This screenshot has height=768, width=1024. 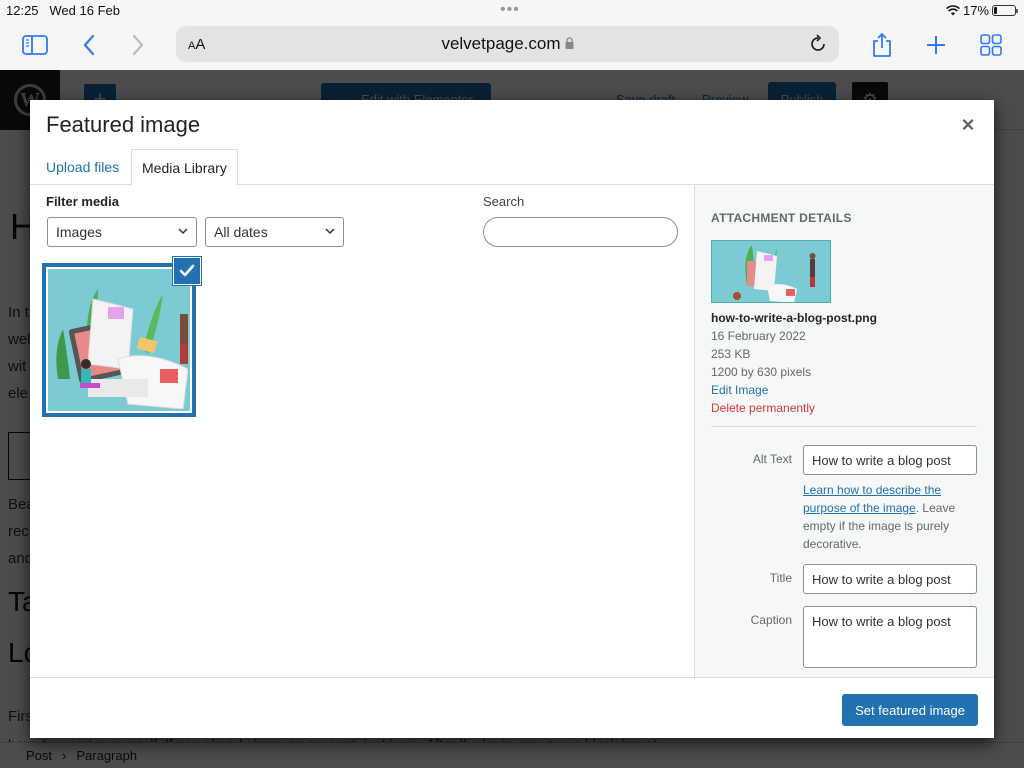 What do you see at coordinates (123, 124) in the screenshot?
I see `modal-title: Featured image` at bounding box center [123, 124].